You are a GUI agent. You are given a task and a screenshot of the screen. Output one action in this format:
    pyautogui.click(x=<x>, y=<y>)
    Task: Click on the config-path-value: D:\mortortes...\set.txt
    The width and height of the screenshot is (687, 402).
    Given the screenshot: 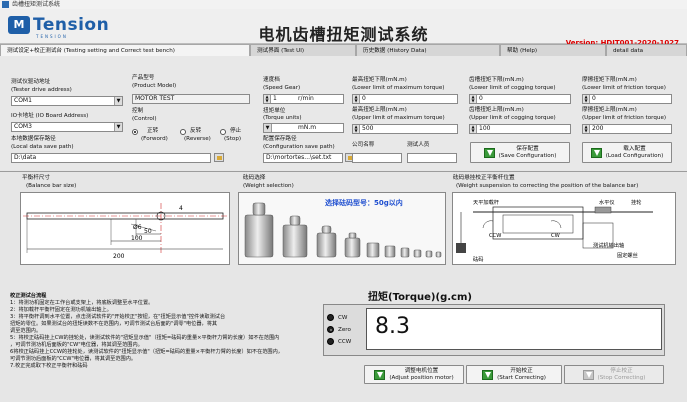 What is the action you would take?
    pyautogui.click(x=299, y=157)
    